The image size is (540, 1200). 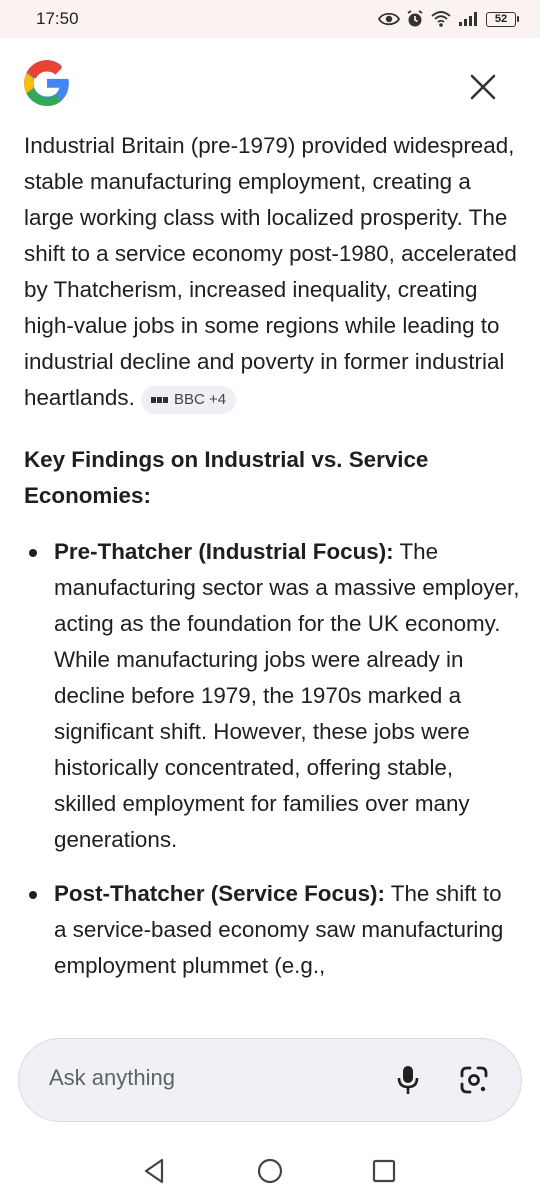 I want to click on home-circle-icon, so click(x=270, y=1171).